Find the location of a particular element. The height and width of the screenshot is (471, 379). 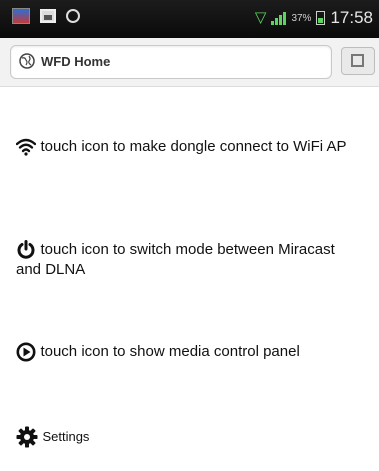

wifi-icon is located at coordinates (26, 147).